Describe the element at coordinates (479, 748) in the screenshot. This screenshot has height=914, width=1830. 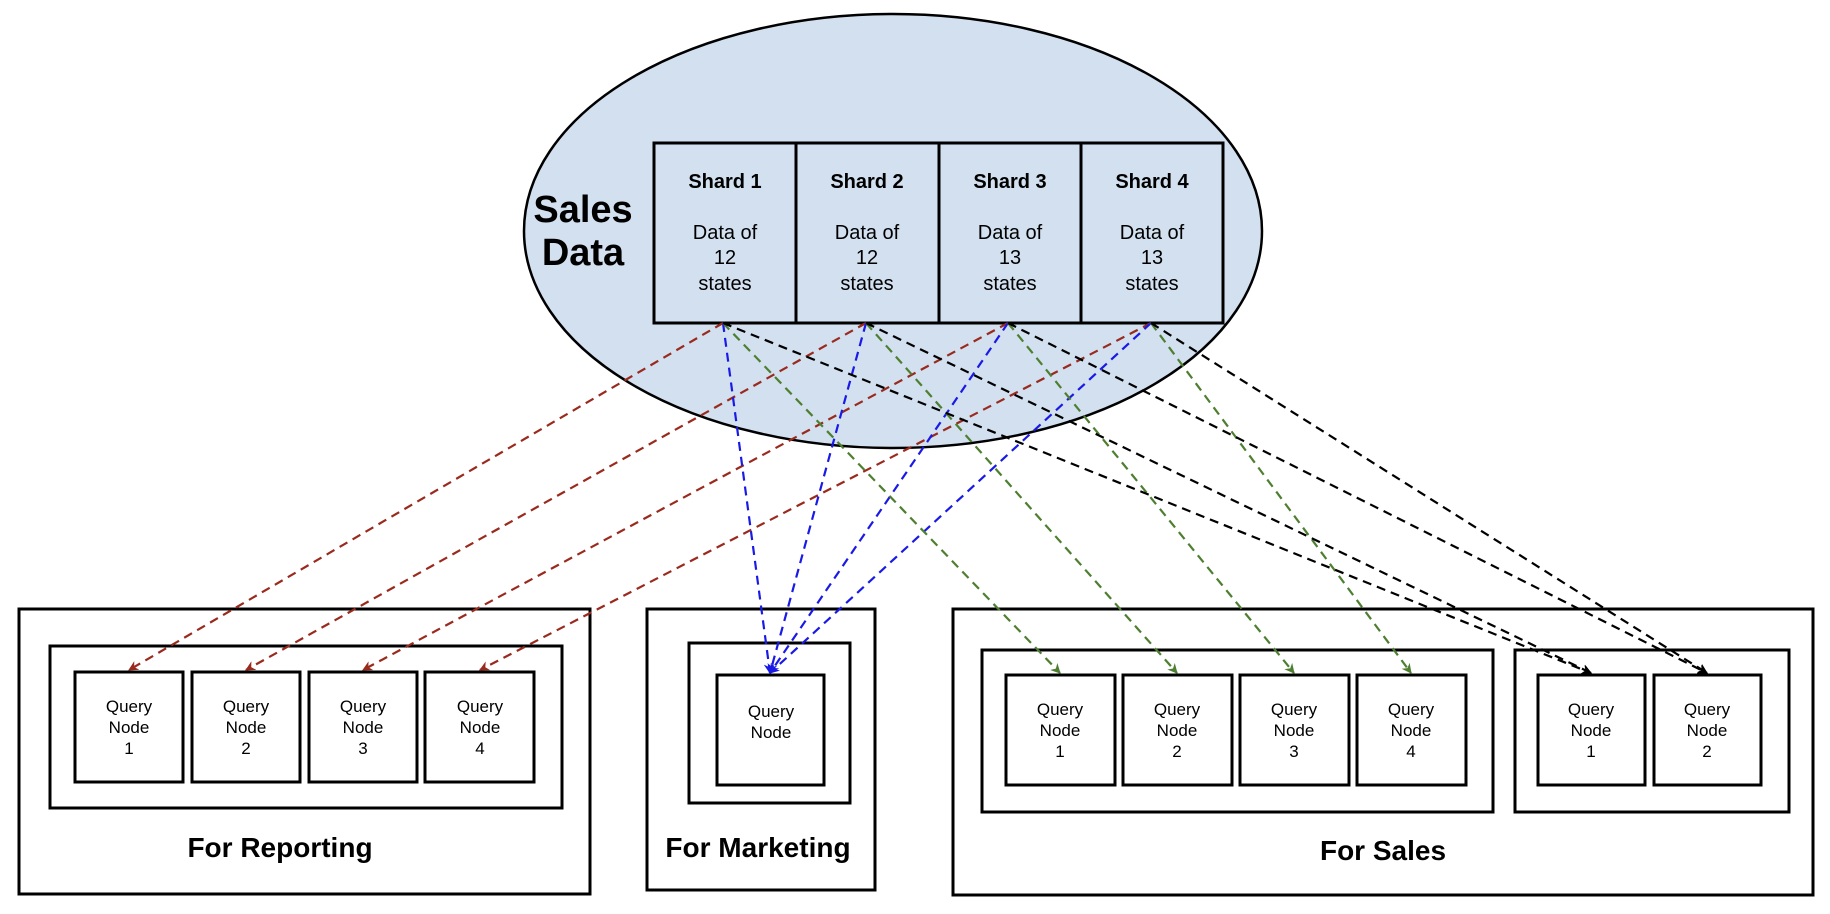
I see `reporting-query-node-4-line3: 4` at that location.